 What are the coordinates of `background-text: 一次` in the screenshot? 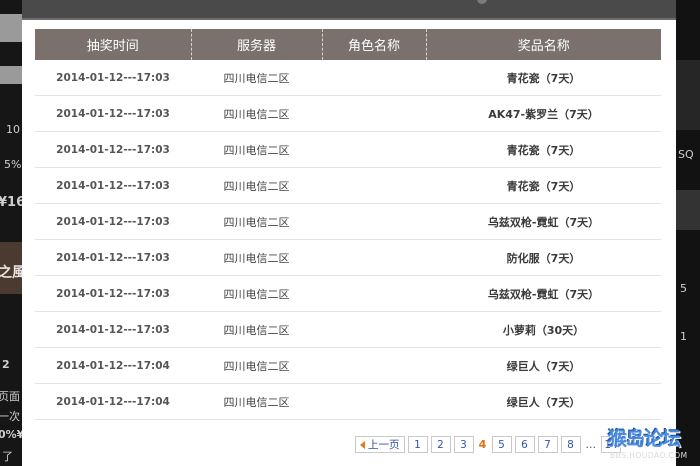 It's located at (10, 416).